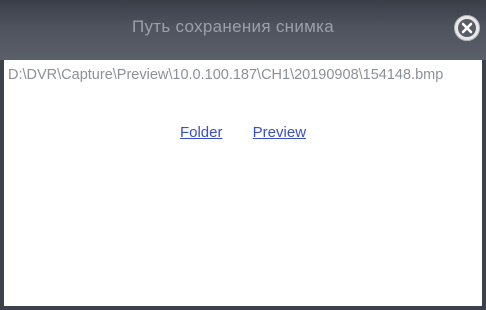  What do you see at coordinates (279, 132) in the screenshot?
I see `preview-link: Preview` at bounding box center [279, 132].